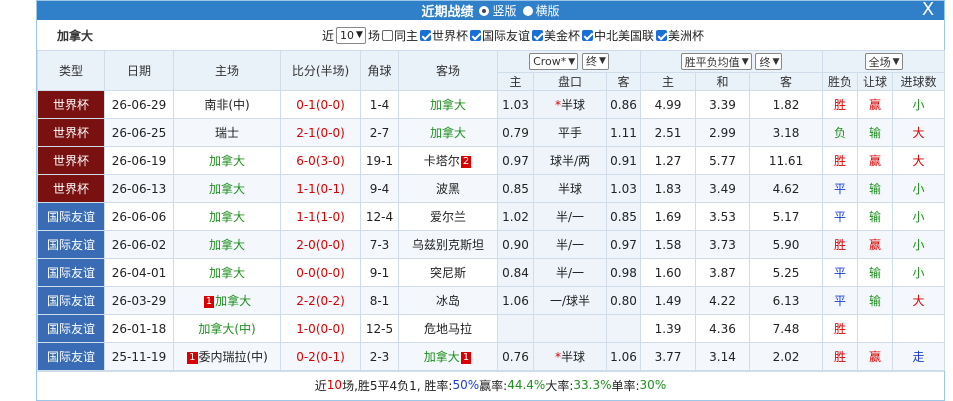  What do you see at coordinates (875, 328) in the screenshot?
I see `handicap-result` at bounding box center [875, 328].